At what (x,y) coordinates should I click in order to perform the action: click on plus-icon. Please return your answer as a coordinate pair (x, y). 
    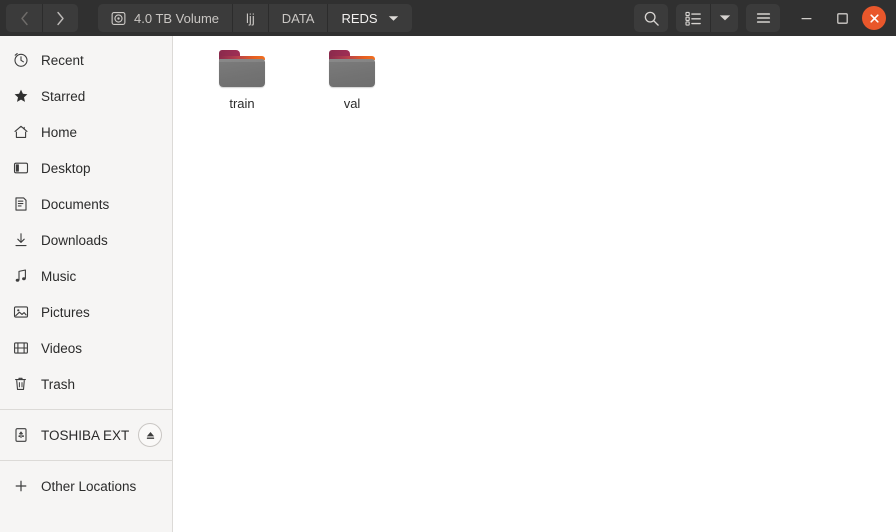
    Looking at the image, I should click on (21, 486).